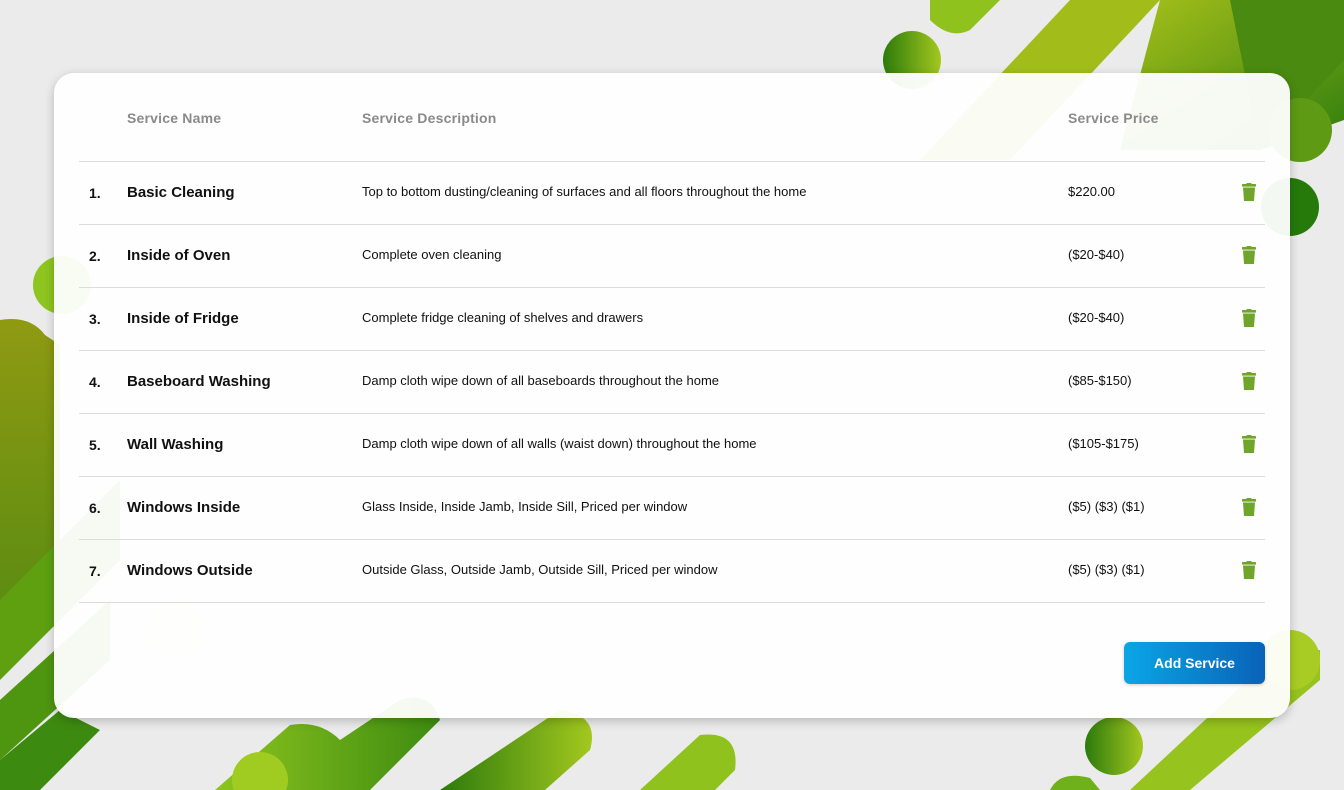  I want to click on service-price: ($105-$175), so click(1103, 443).